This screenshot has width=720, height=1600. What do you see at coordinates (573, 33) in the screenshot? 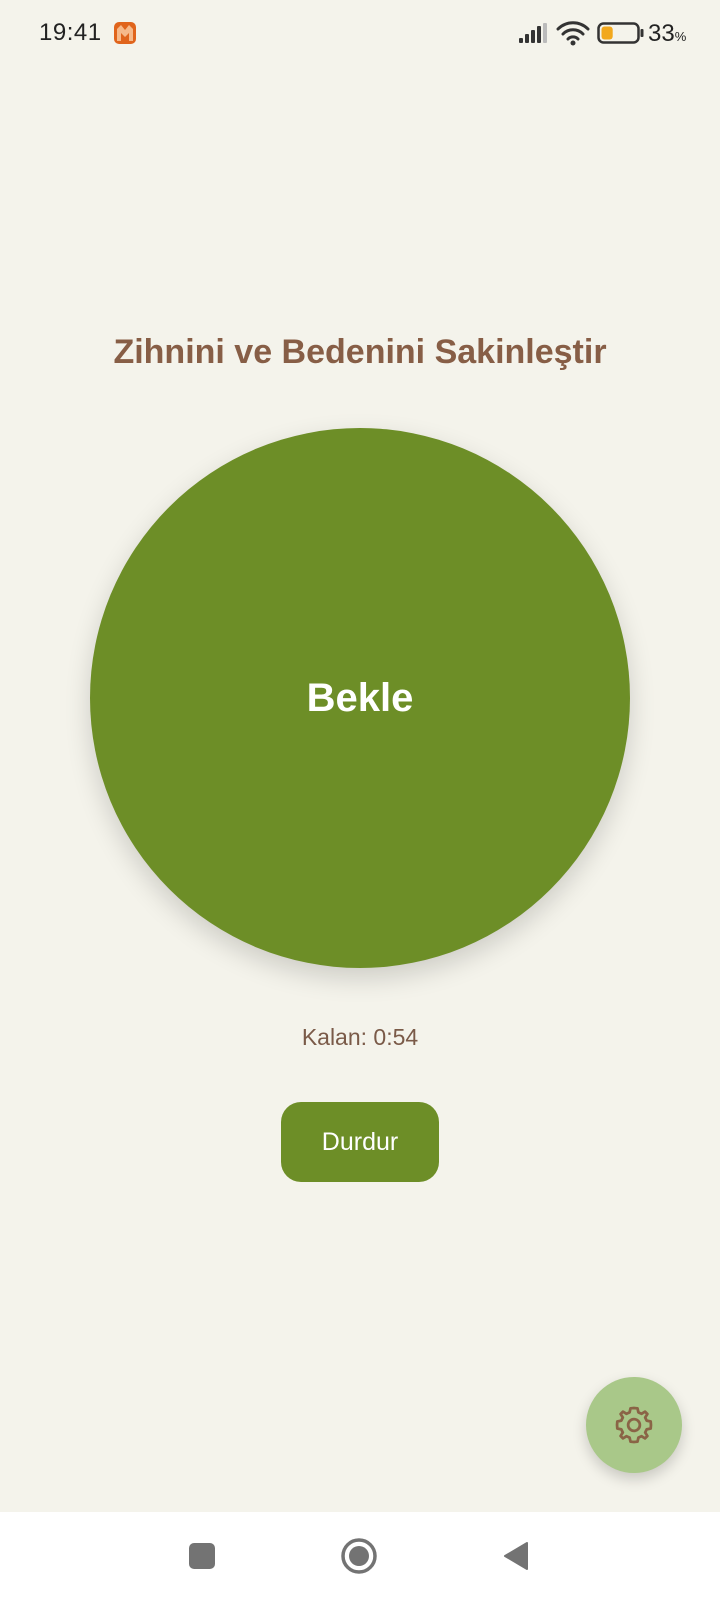
I see `wifi-icon` at bounding box center [573, 33].